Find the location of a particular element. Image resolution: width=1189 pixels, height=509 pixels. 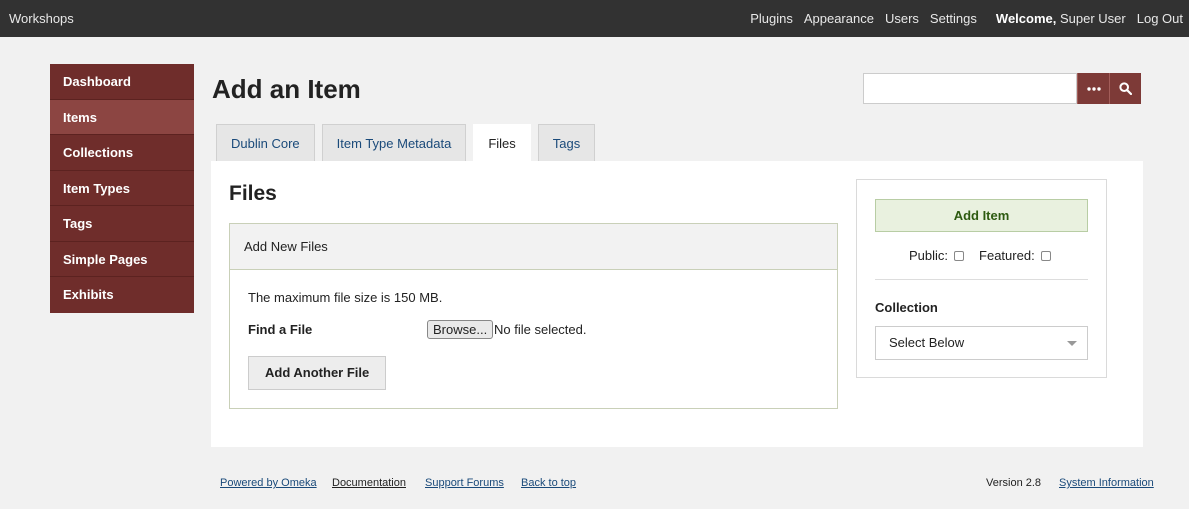

user-link: Super User is located at coordinates (1093, 18).